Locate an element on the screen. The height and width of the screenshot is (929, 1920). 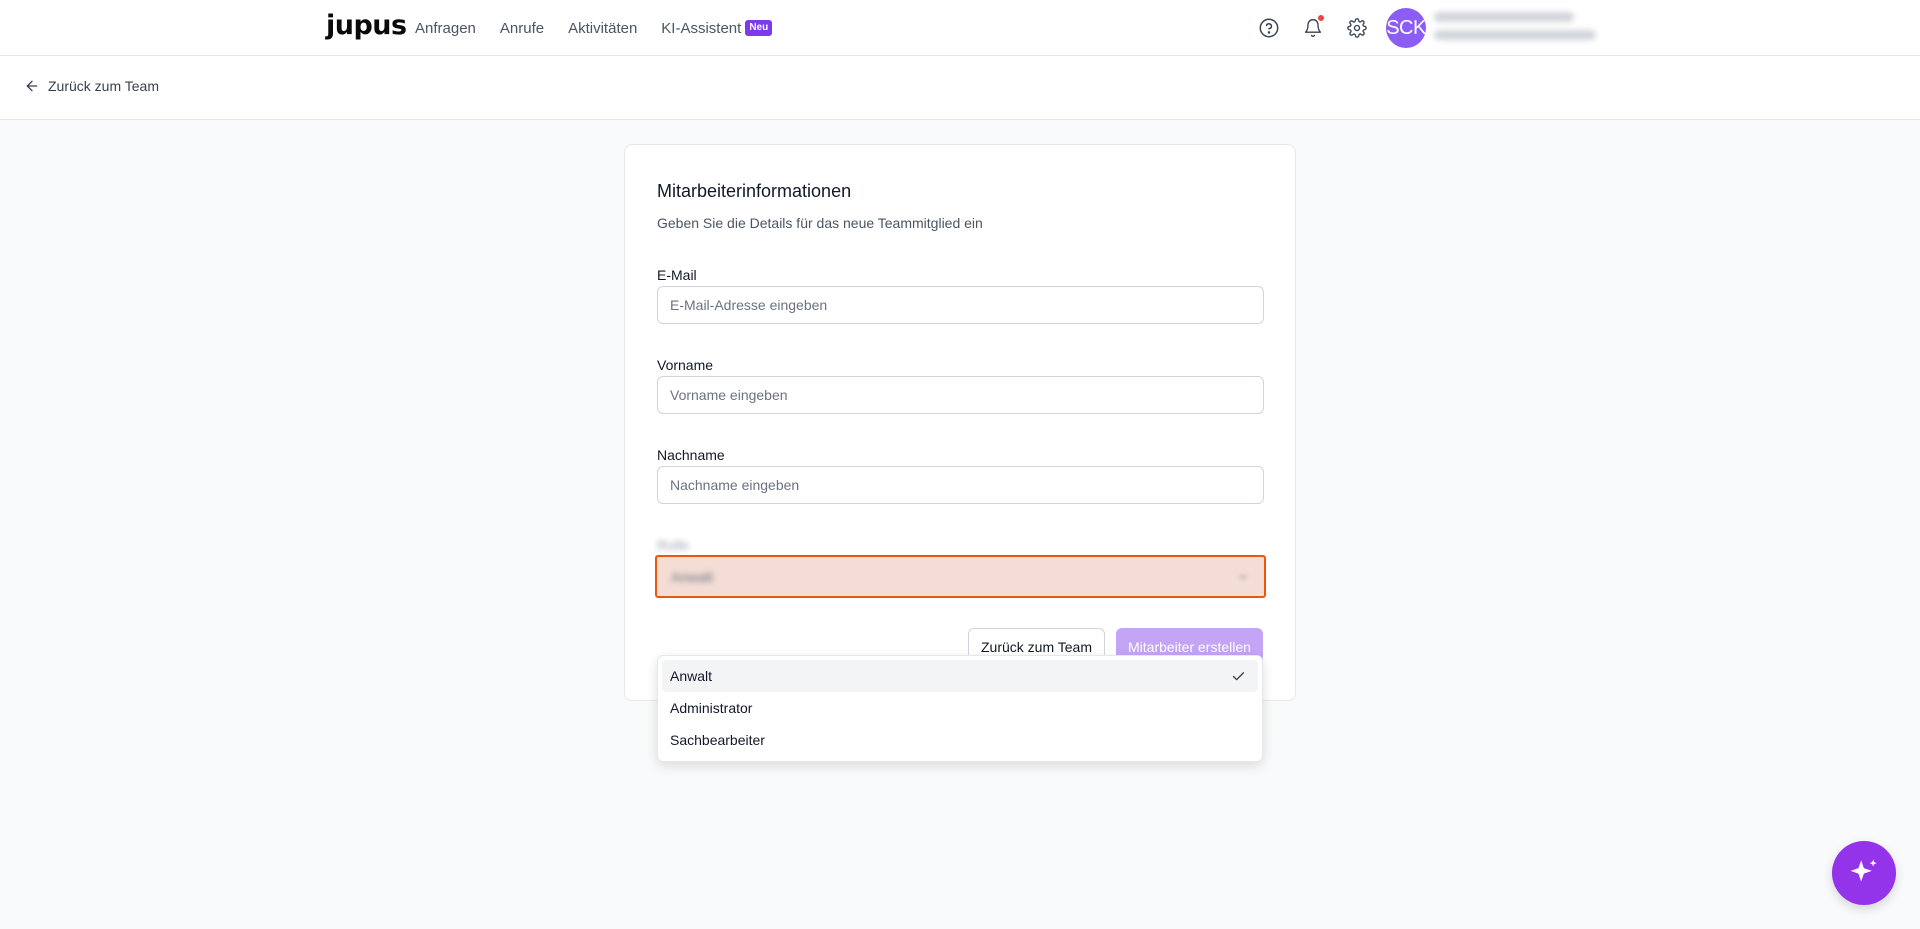
role-dropdown: Anwalt Administrator Sachbearbeiter is located at coordinates (960, 708).